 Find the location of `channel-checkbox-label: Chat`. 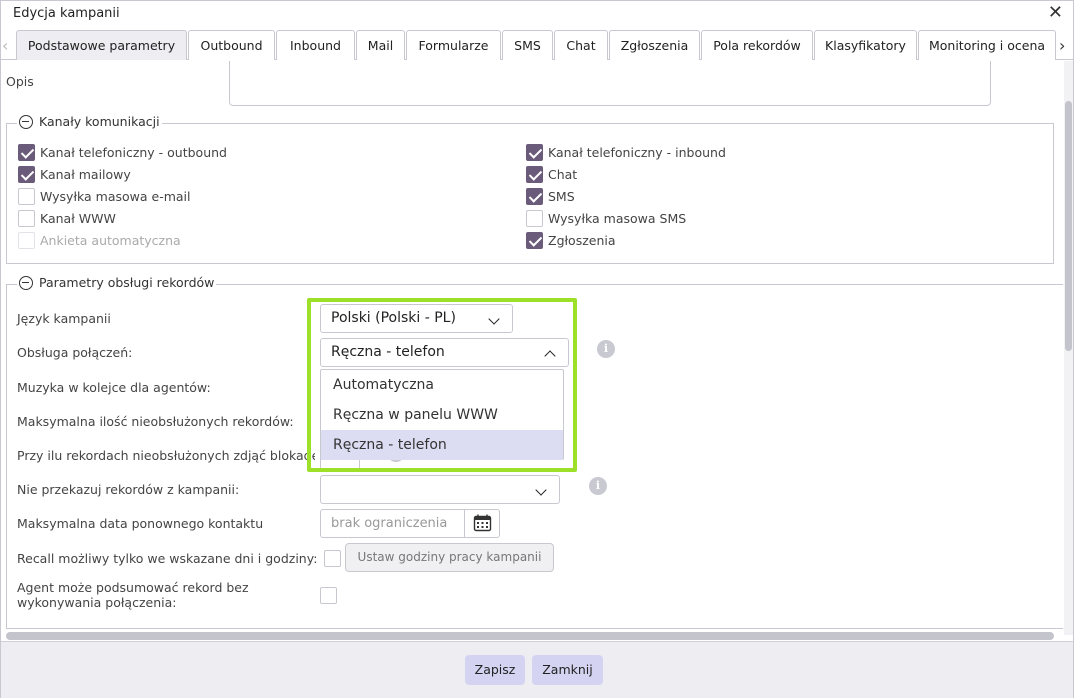

channel-checkbox-label: Chat is located at coordinates (563, 174).